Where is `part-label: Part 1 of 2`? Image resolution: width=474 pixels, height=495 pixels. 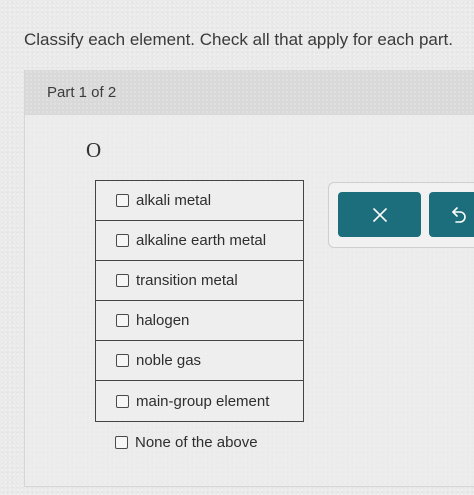
part-label: Part 1 of 2 is located at coordinates (82, 92).